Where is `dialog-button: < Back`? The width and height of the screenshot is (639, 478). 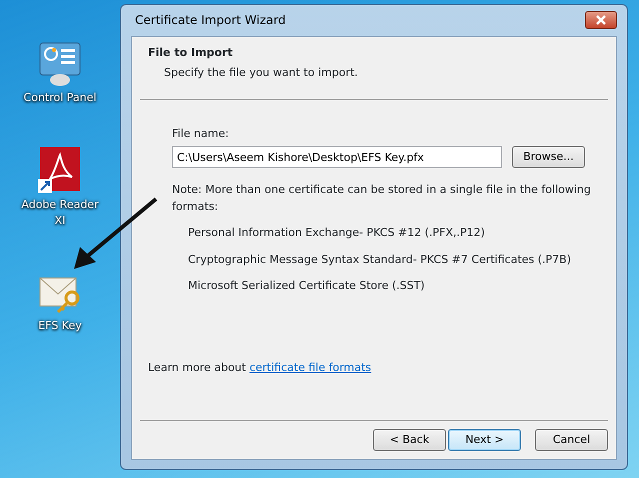 dialog-button: < Back is located at coordinates (409, 439).